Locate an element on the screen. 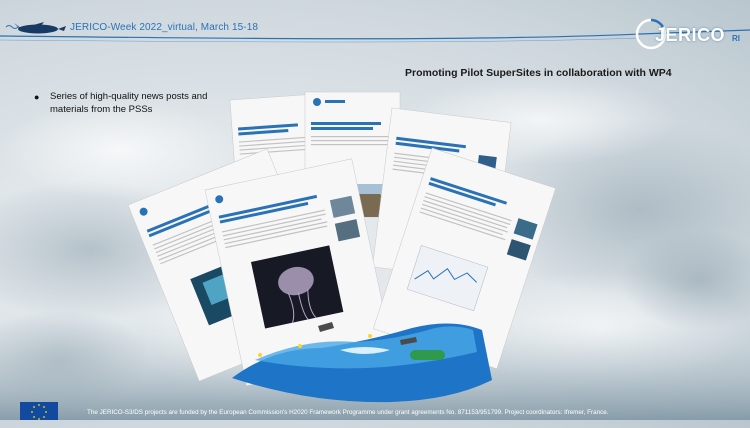  logo-suffix: RI is located at coordinates (736, 38).